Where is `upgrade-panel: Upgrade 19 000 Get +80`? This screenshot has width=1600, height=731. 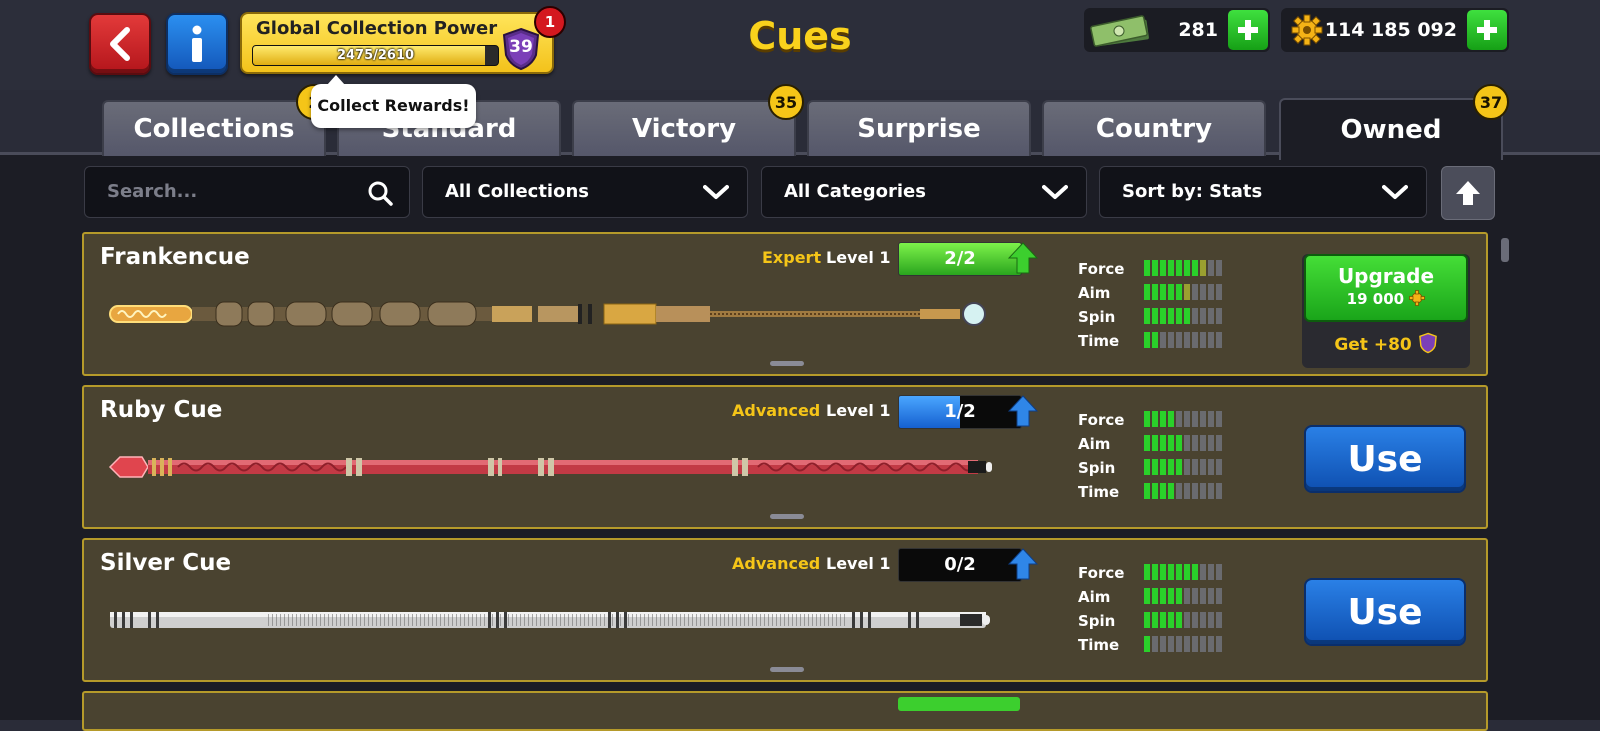 upgrade-panel: Upgrade 19 000 Get +80 is located at coordinates (1386, 311).